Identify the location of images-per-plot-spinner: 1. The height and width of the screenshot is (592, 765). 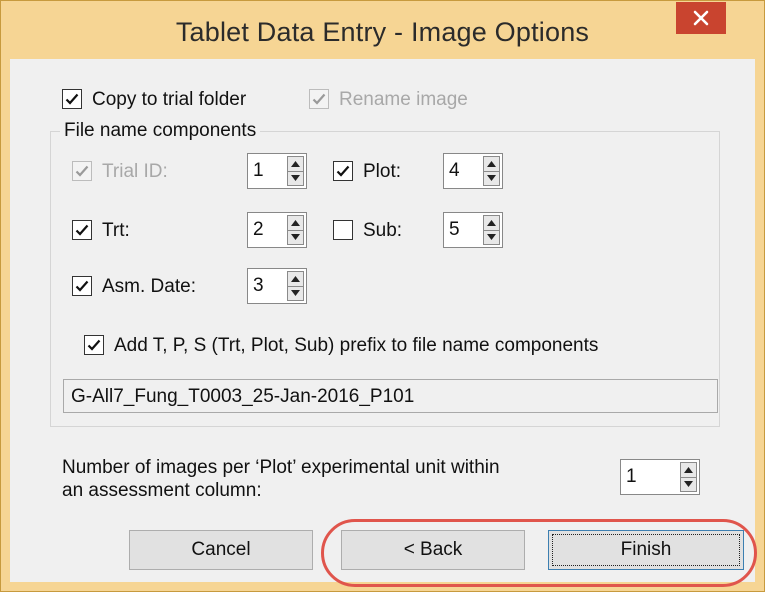
(660, 477).